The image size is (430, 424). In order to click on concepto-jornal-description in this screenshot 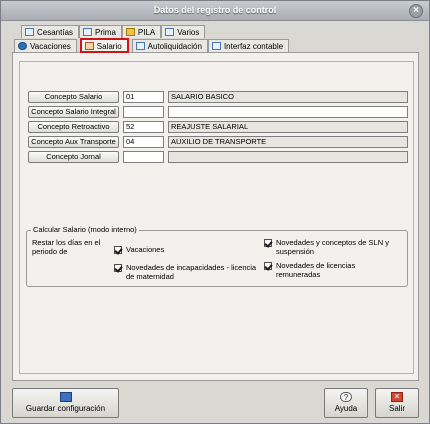, I will do `click(288, 157)`.